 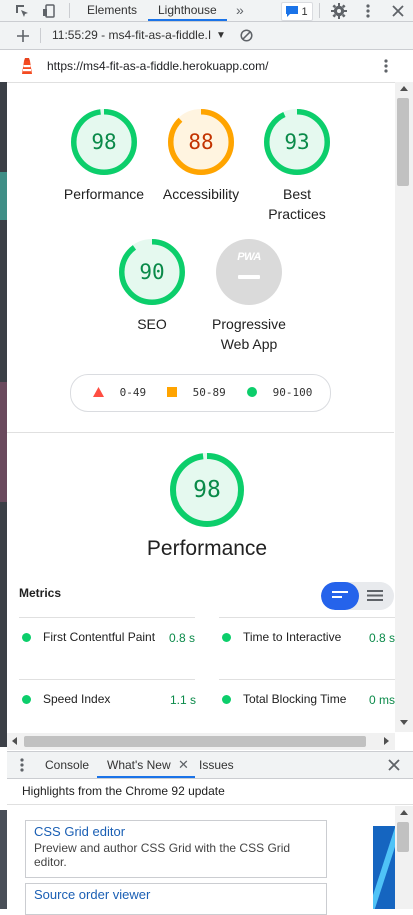 What do you see at coordinates (14, 741) in the screenshot?
I see `scroll-left-arrow-icon` at bounding box center [14, 741].